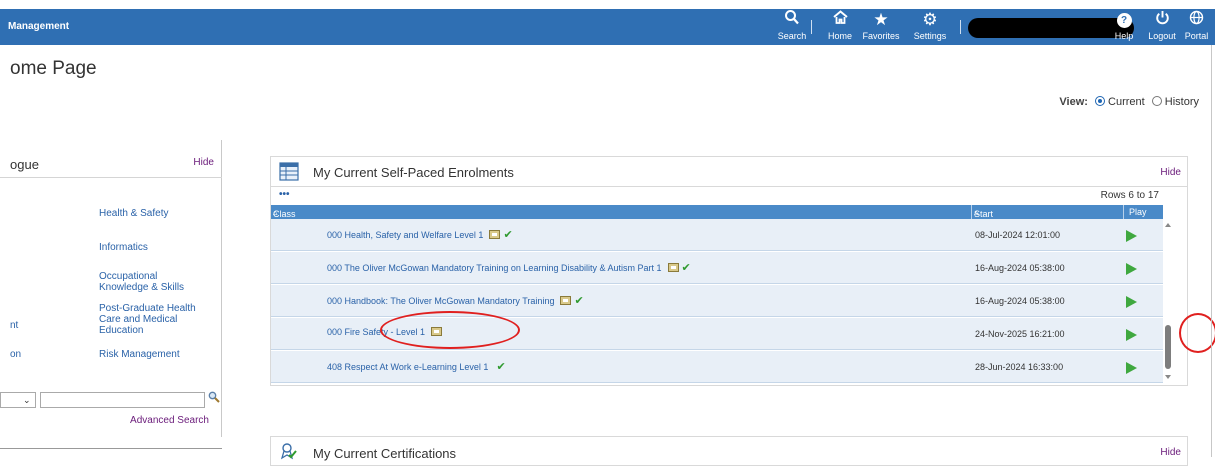 The width and height of the screenshot is (1215, 466). I want to click on scroll-up-icon, so click(1168, 225).